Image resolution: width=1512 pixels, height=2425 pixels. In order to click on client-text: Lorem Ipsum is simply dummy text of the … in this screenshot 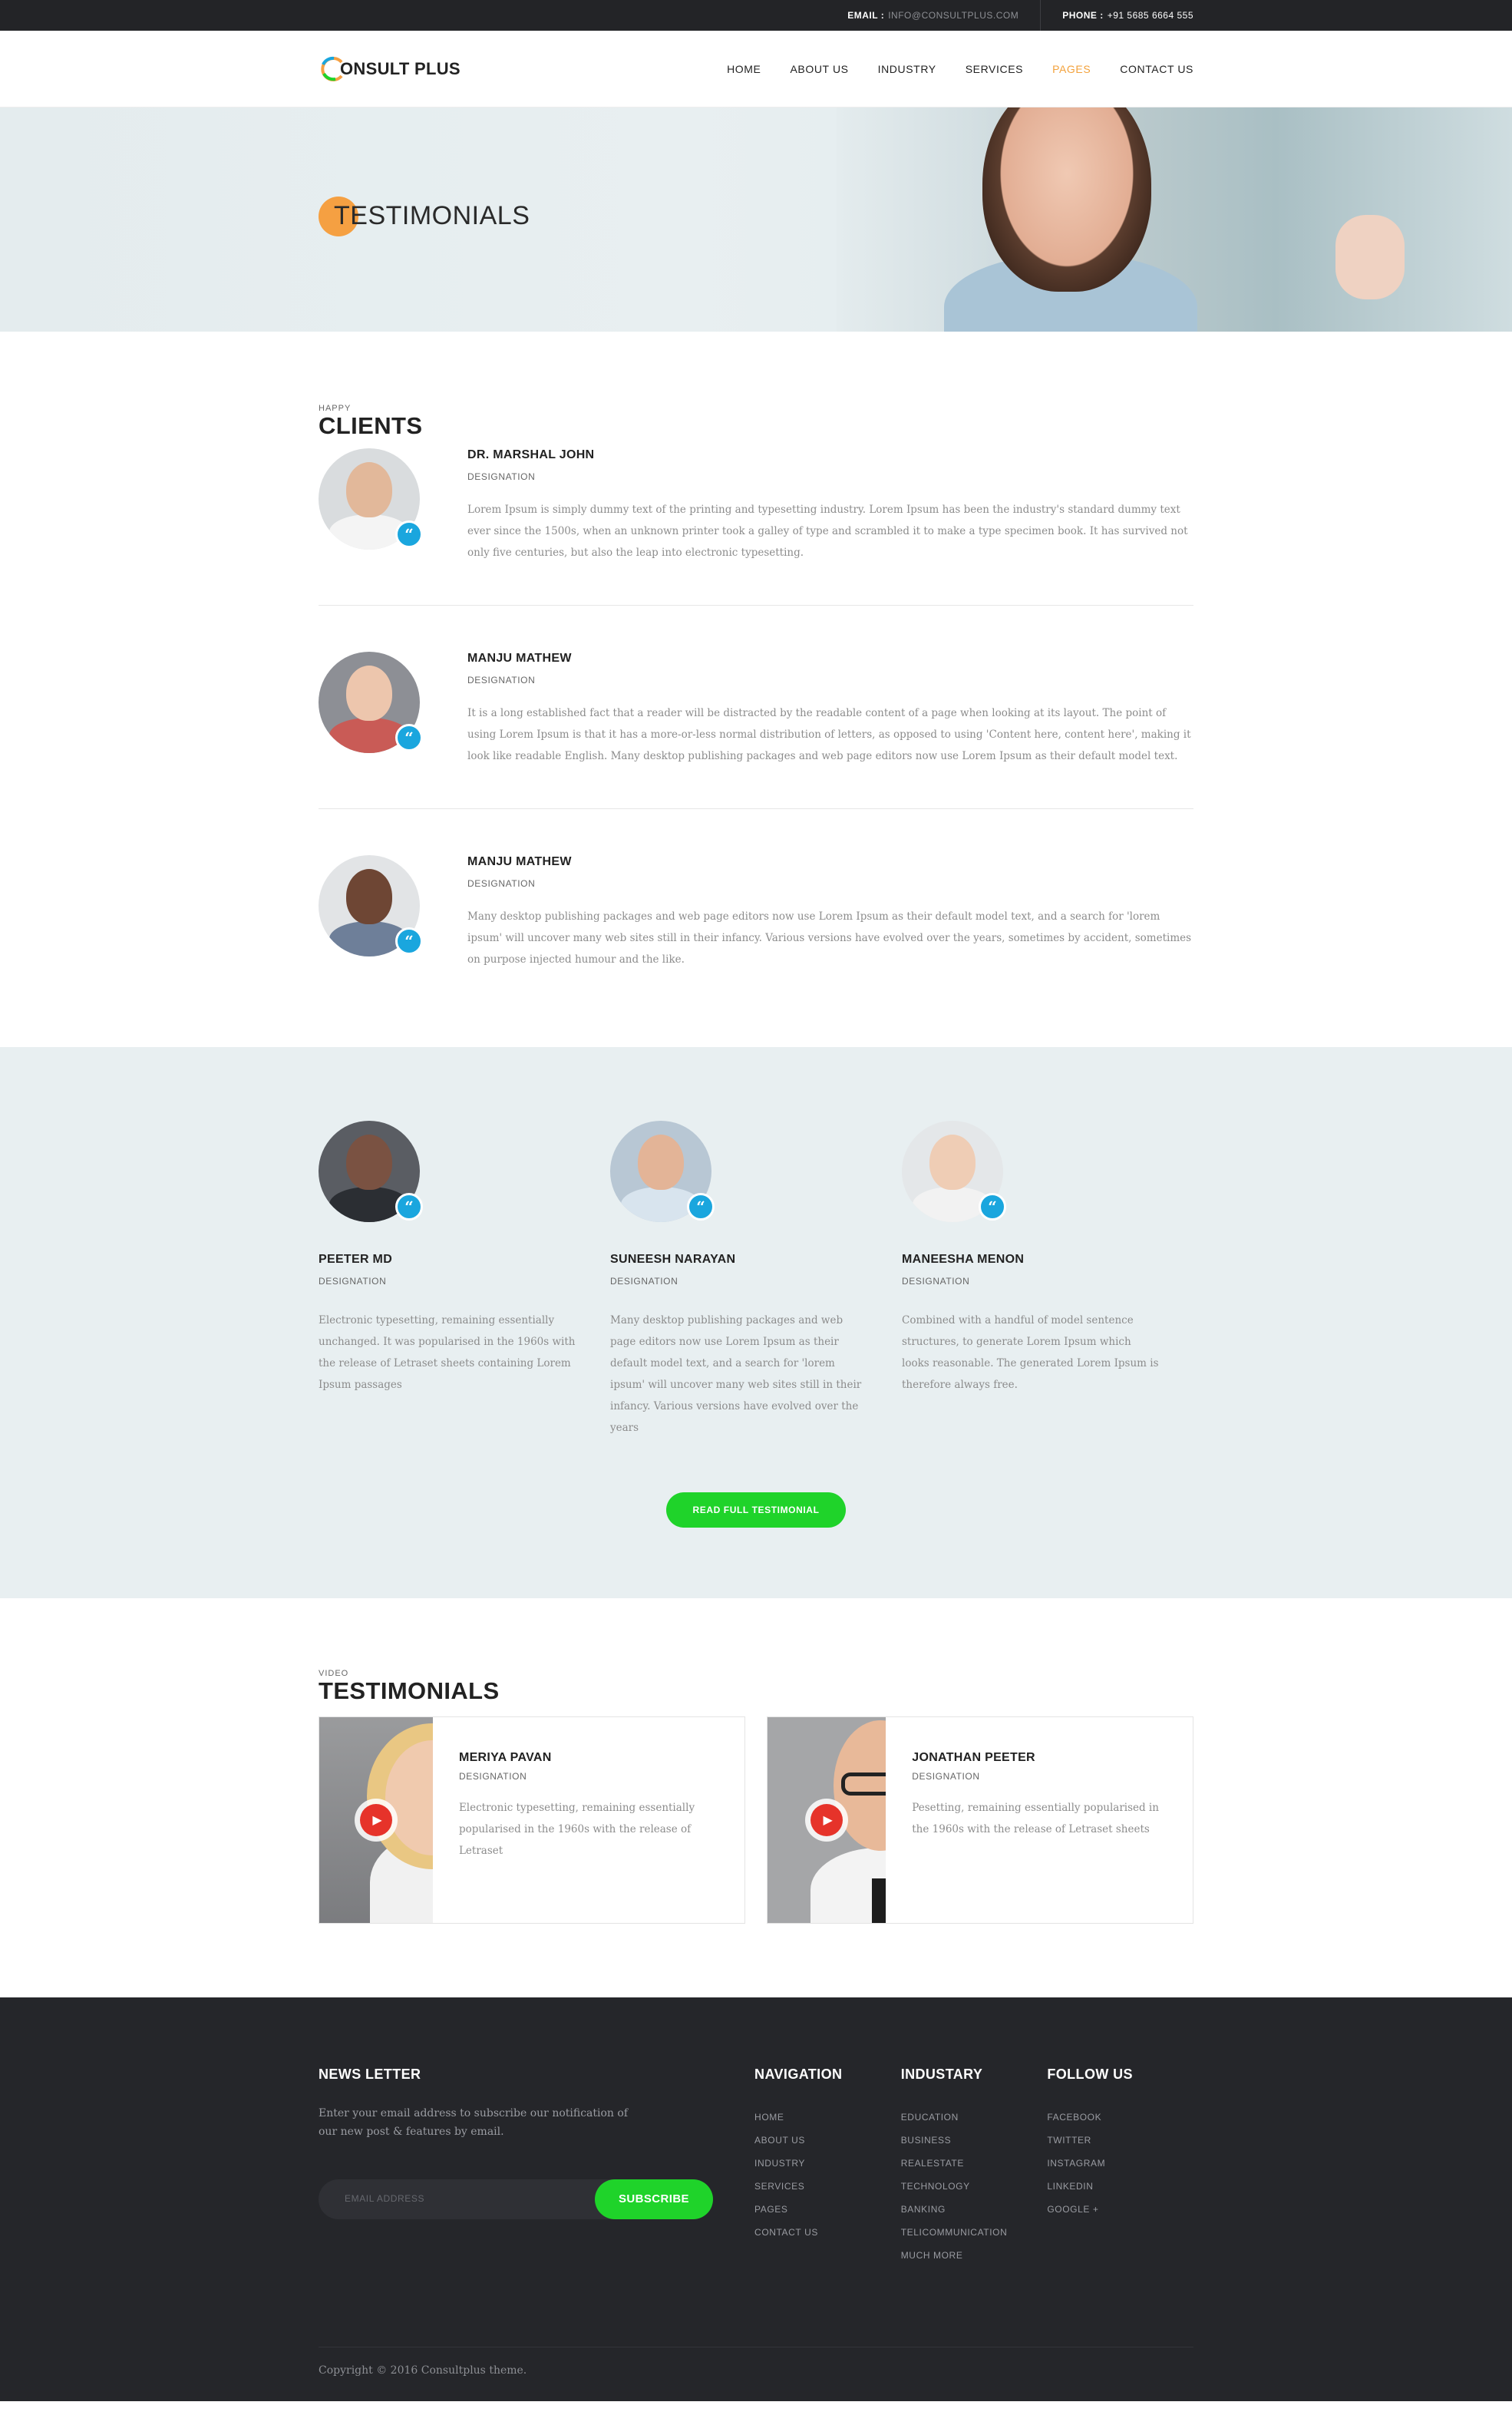, I will do `click(828, 532)`.